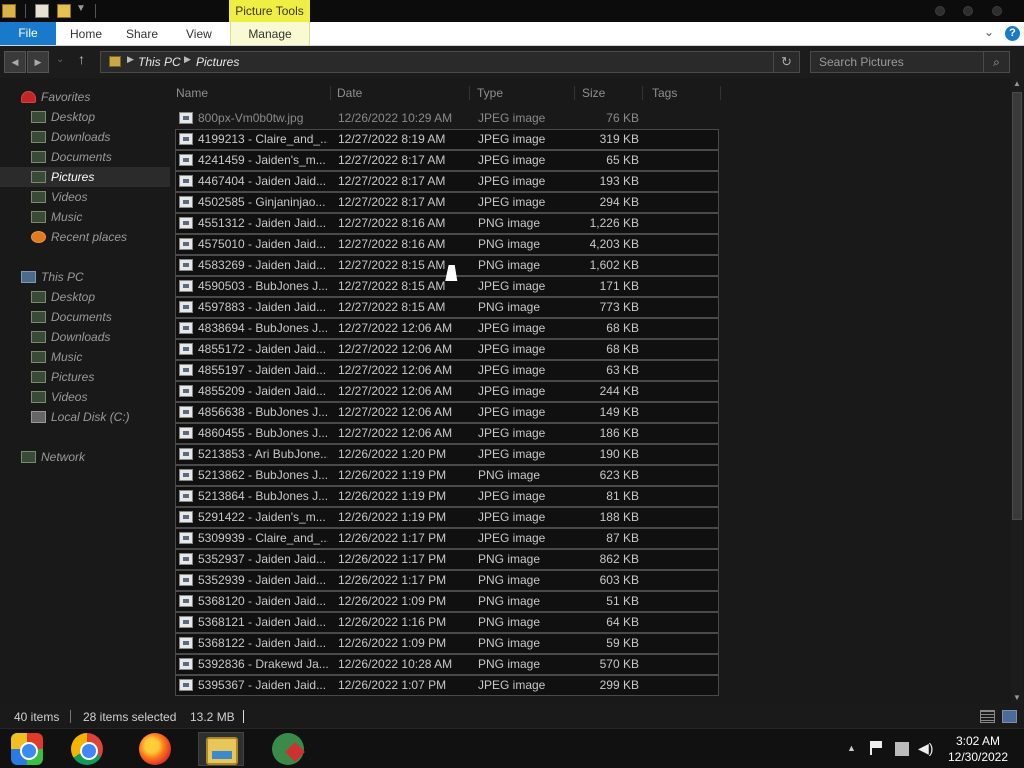 Image resolution: width=1024 pixels, height=768 pixels. Describe the element at coordinates (1017, 306) in the screenshot. I see `scroll-thumb` at that location.